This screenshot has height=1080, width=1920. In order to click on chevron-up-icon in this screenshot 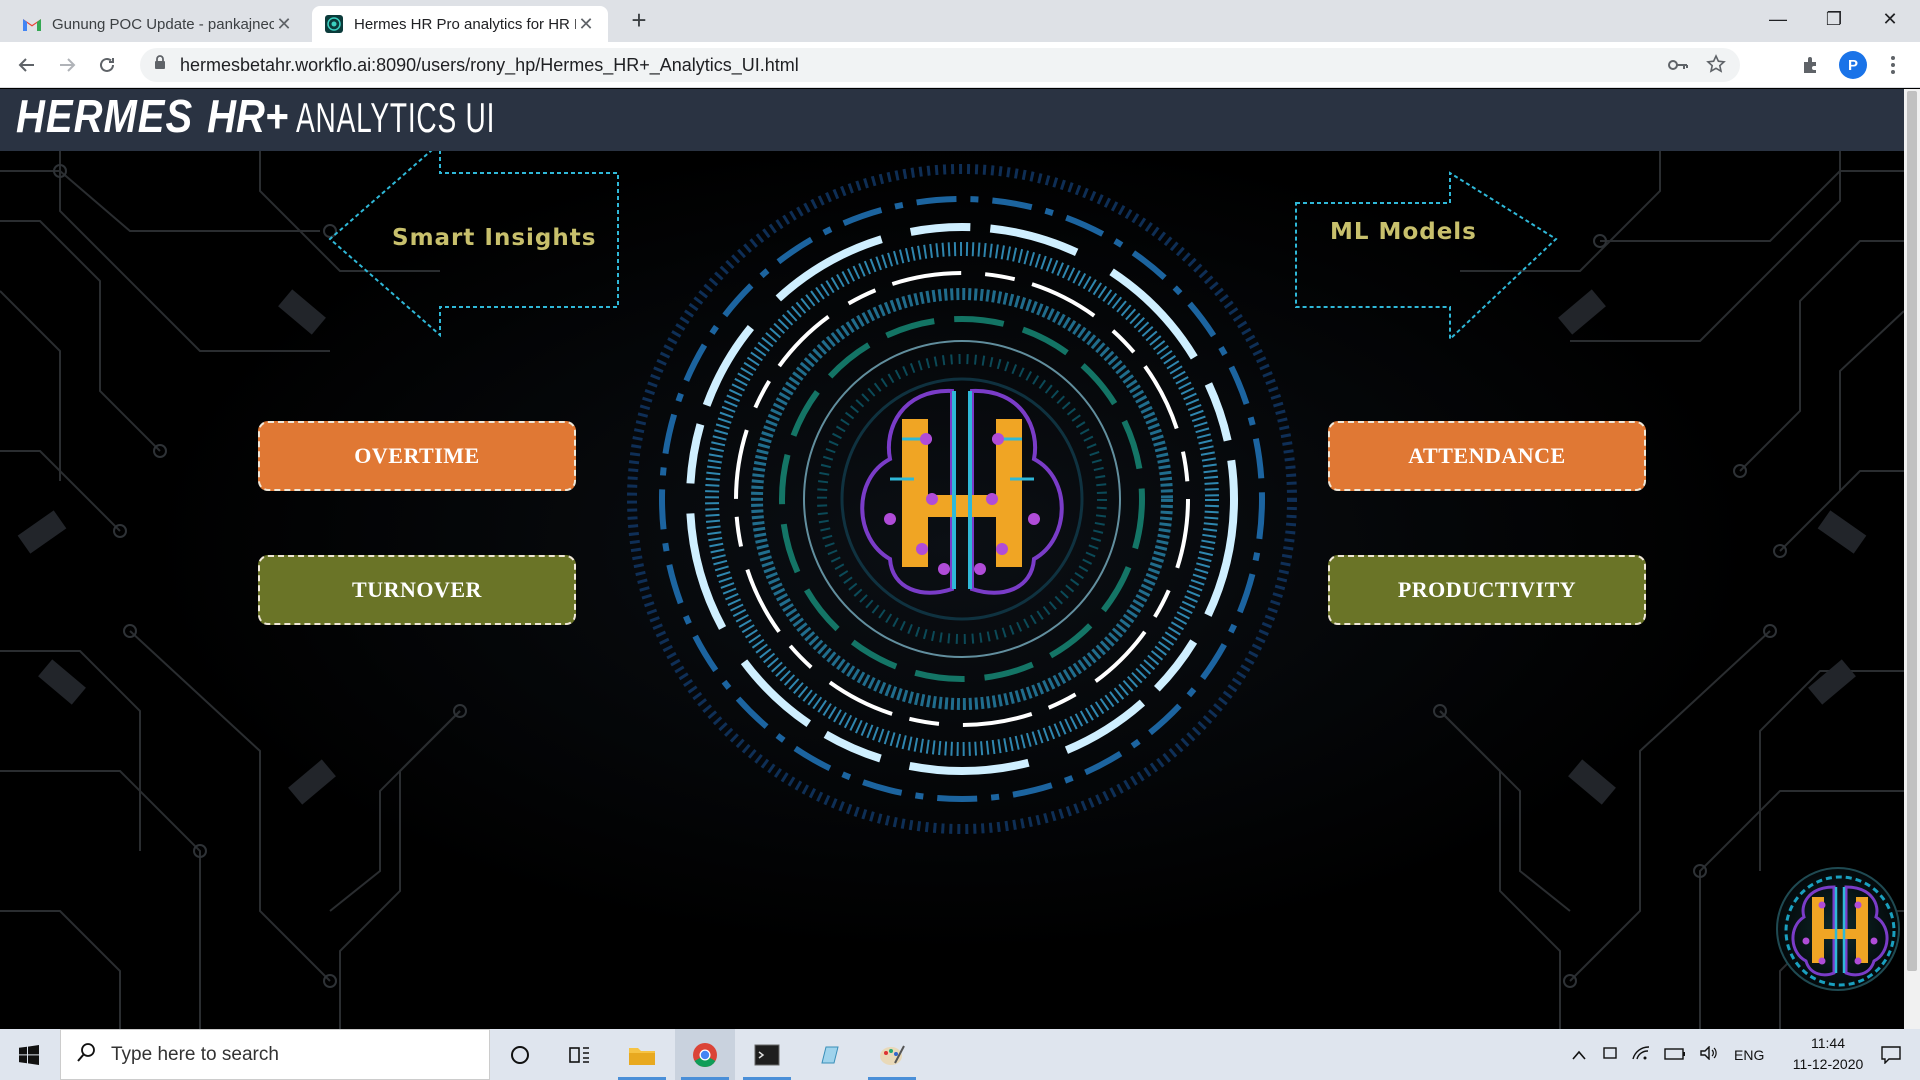, I will do `click(1579, 1055)`.